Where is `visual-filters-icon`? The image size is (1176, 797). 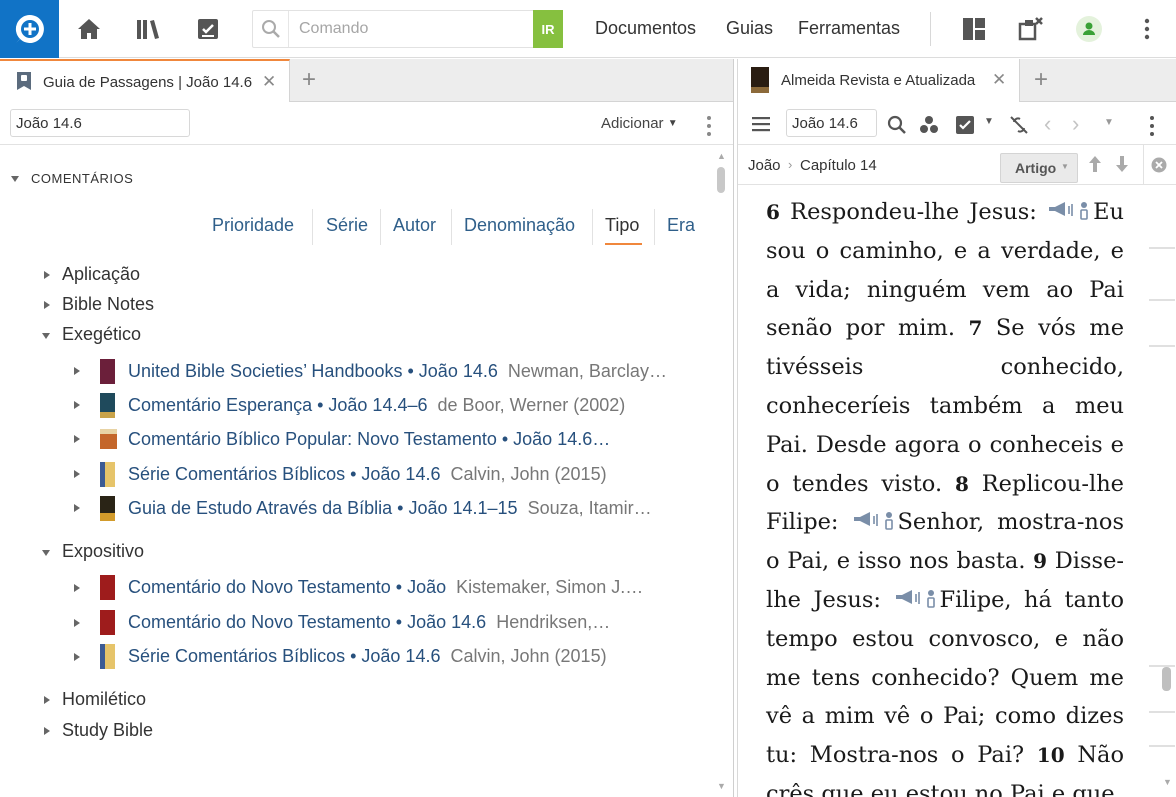
visual-filters-icon is located at coordinates (929, 127).